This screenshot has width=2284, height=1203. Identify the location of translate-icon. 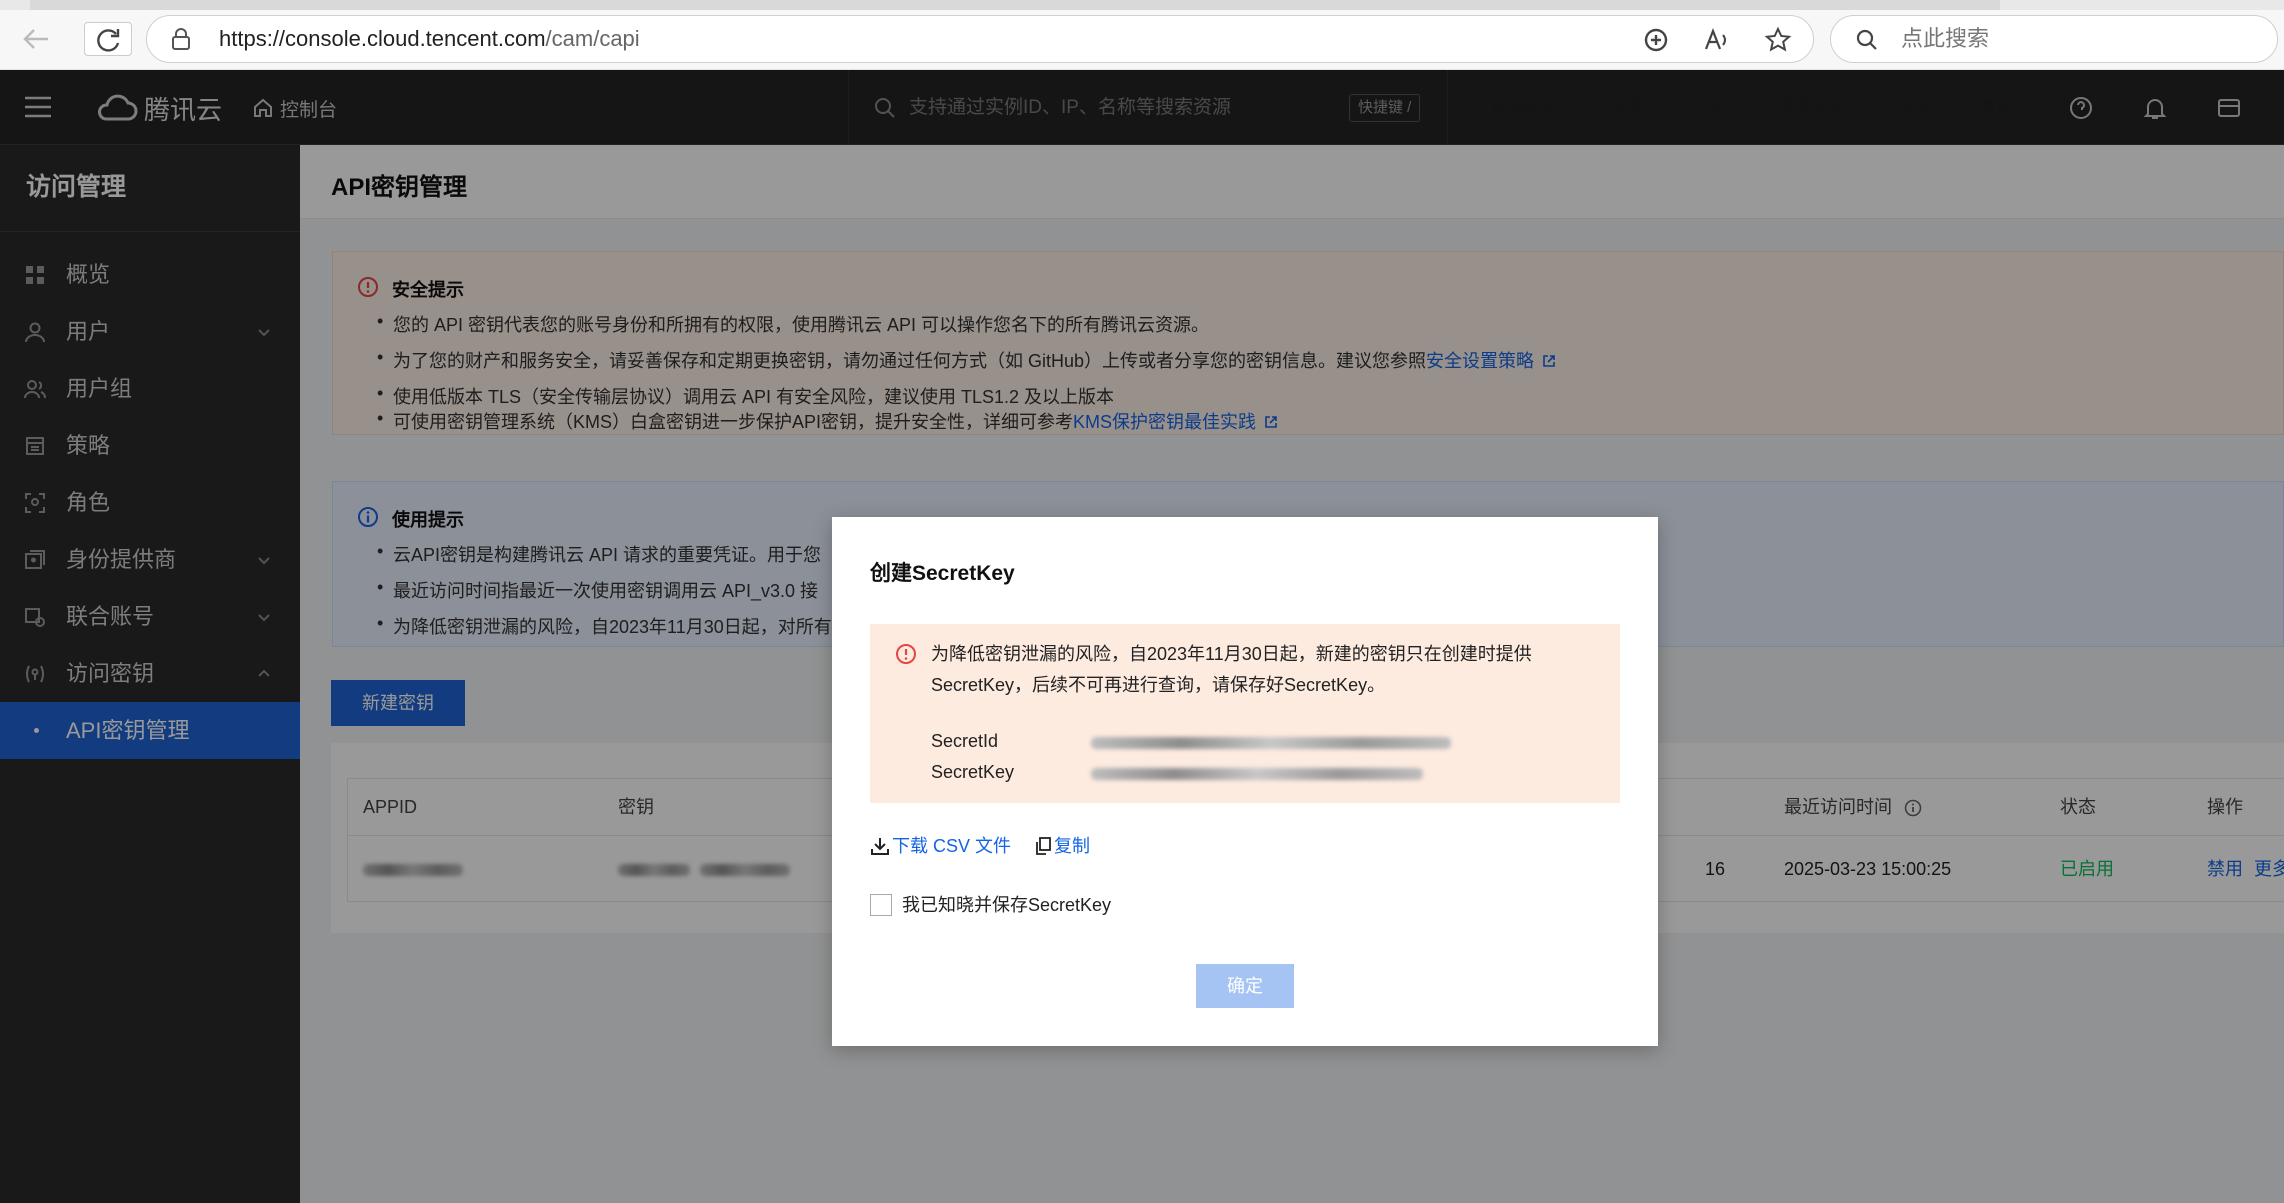
(1656, 40).